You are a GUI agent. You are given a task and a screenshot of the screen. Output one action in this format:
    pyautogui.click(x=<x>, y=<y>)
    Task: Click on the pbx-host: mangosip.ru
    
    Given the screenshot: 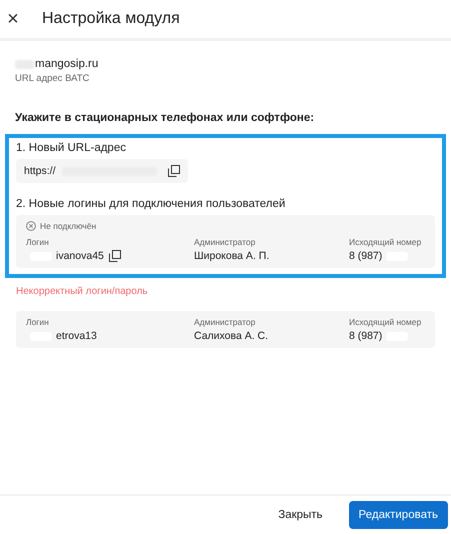 What is the action you would take?
    pyautogui.click(x=66, y=64)
    